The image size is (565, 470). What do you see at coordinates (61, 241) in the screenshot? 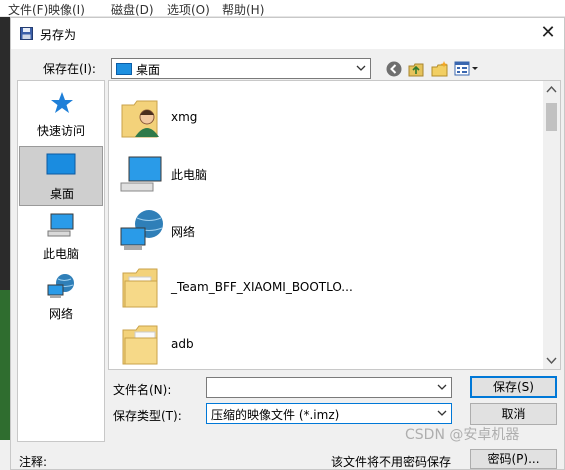
I see `place-this-pc: 此电脑` at bounding box center [61, 241].